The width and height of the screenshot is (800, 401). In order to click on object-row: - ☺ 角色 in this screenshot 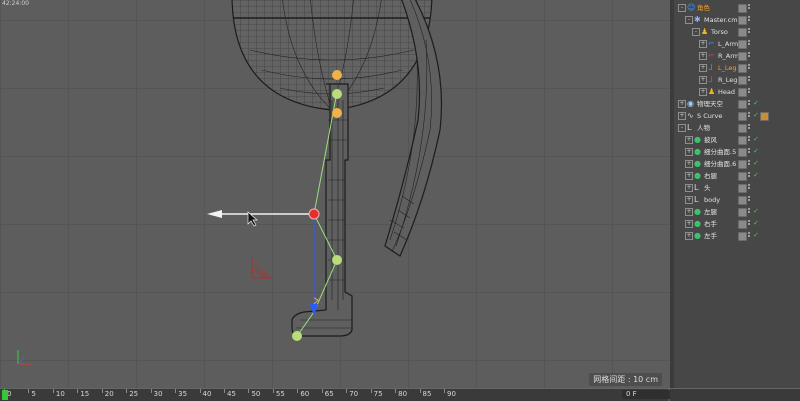, I will do `click(737, 8)`.